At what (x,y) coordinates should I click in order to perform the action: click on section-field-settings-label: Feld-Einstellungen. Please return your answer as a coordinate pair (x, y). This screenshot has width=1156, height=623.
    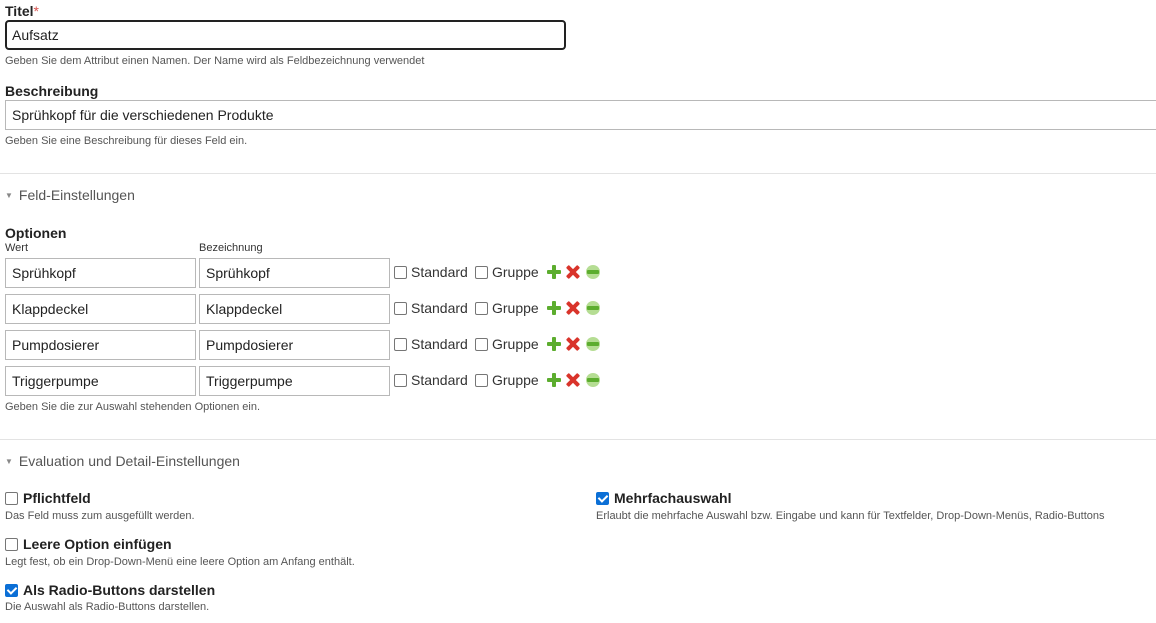
    Looking at the image, I should click on (76, 195).